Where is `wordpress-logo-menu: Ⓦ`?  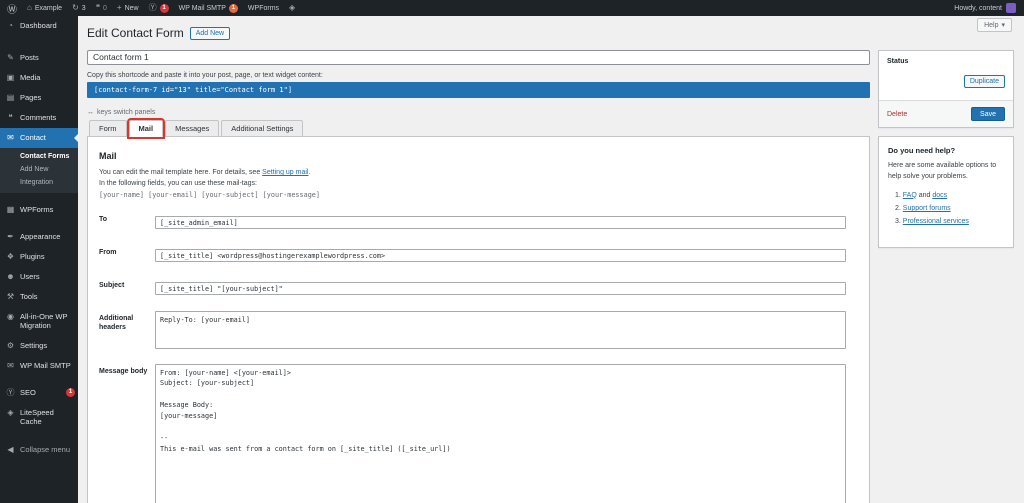
wordpress-logo-menu: Ⓦ is located at coordinates (12, 8).